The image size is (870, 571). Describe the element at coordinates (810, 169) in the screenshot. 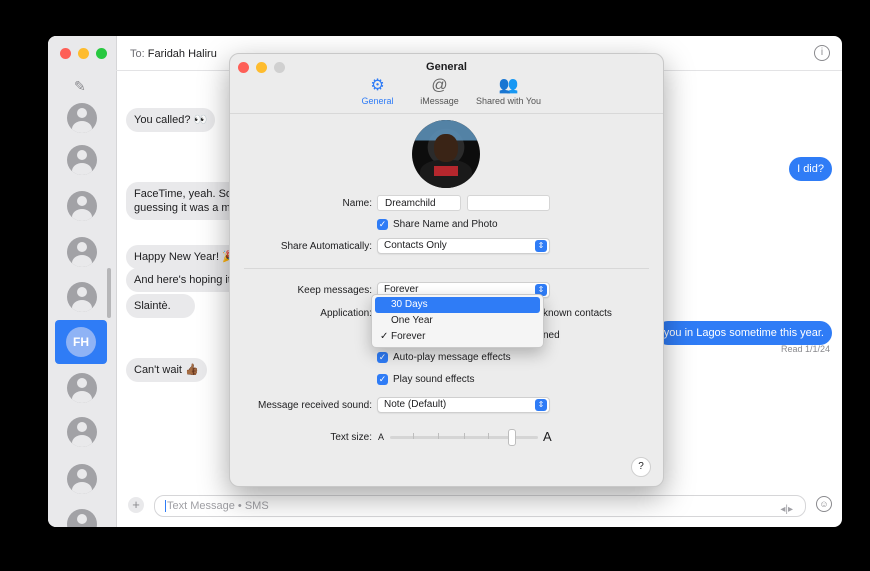

I see `message-bubble: I did?` at that location.